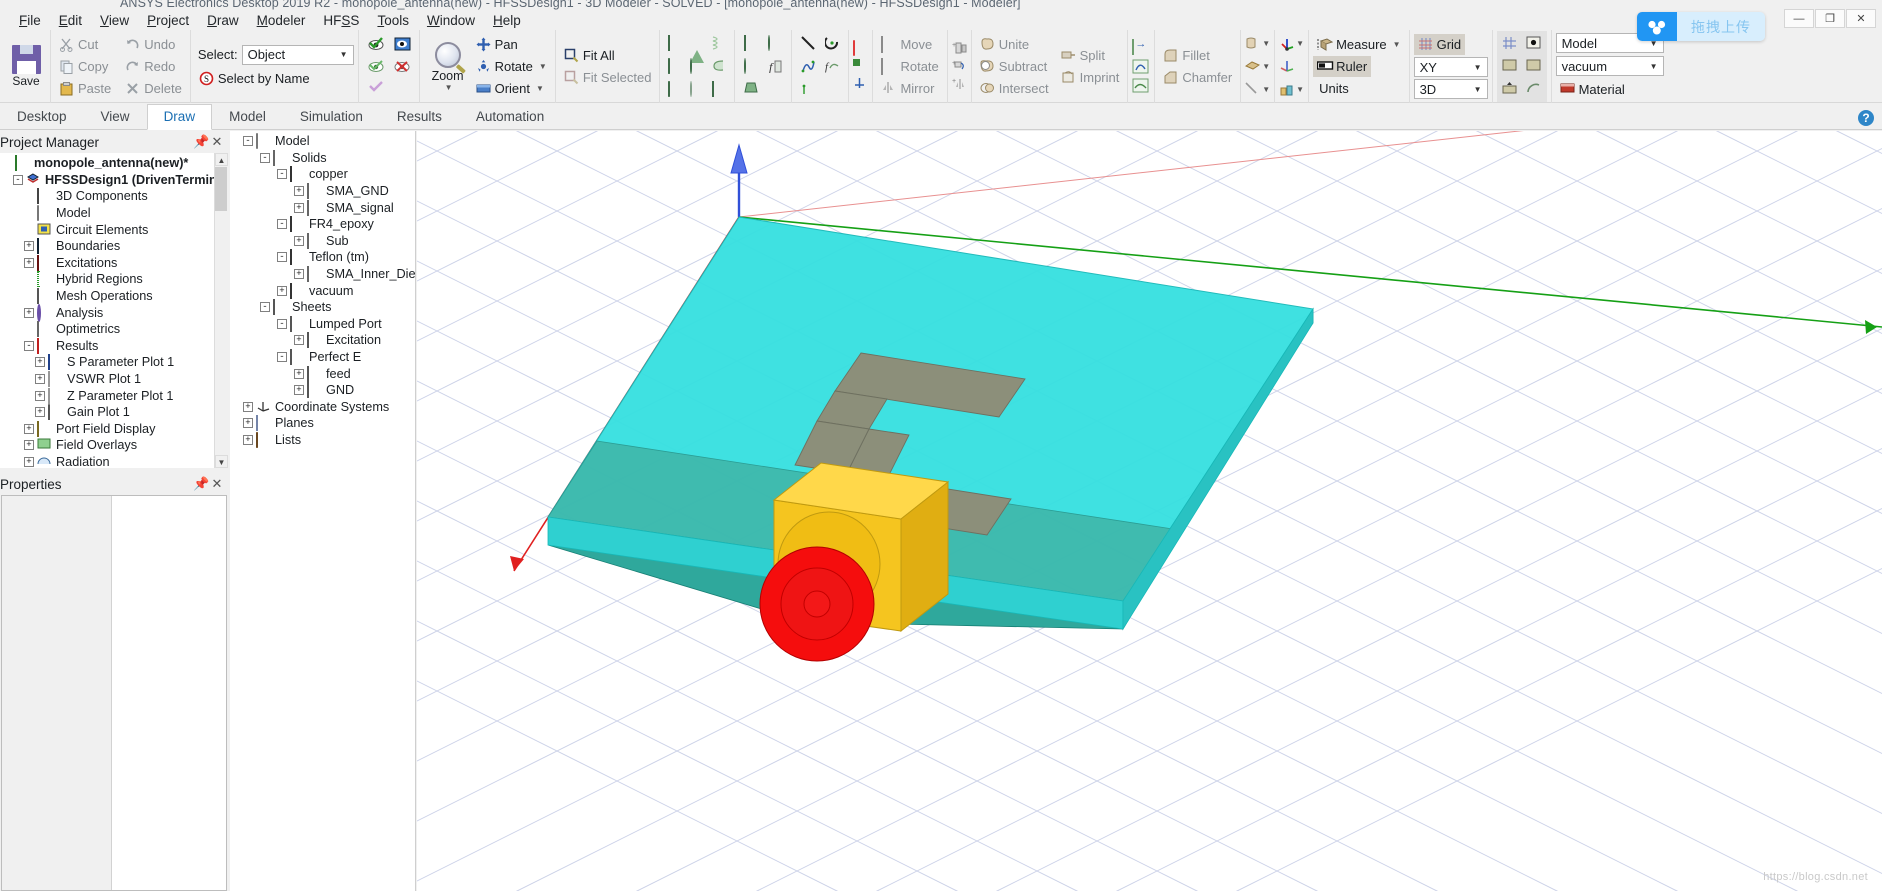 The width and height of the screenshot is (1882, 891). Describe the element at coordinates (327, 257) in the screenshot. I see `tree-item: - Teflon (tm)` at that location.